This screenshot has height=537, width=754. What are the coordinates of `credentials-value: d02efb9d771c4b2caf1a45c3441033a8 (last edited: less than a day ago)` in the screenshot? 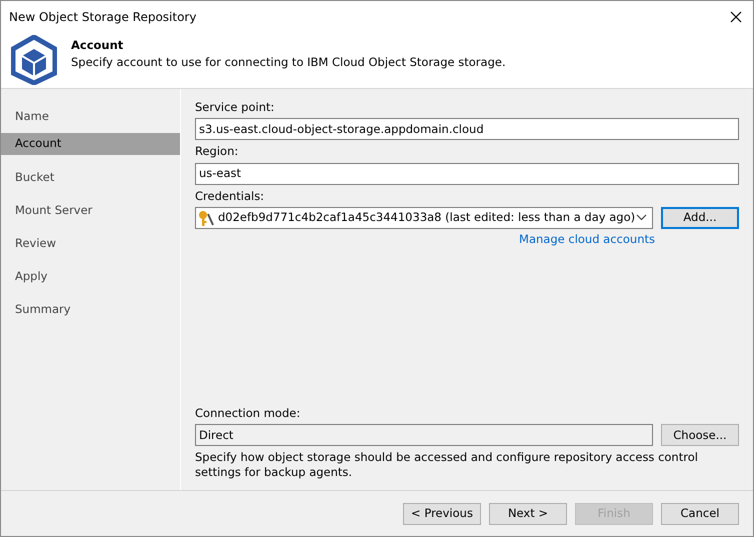 It's located at (427, 217).